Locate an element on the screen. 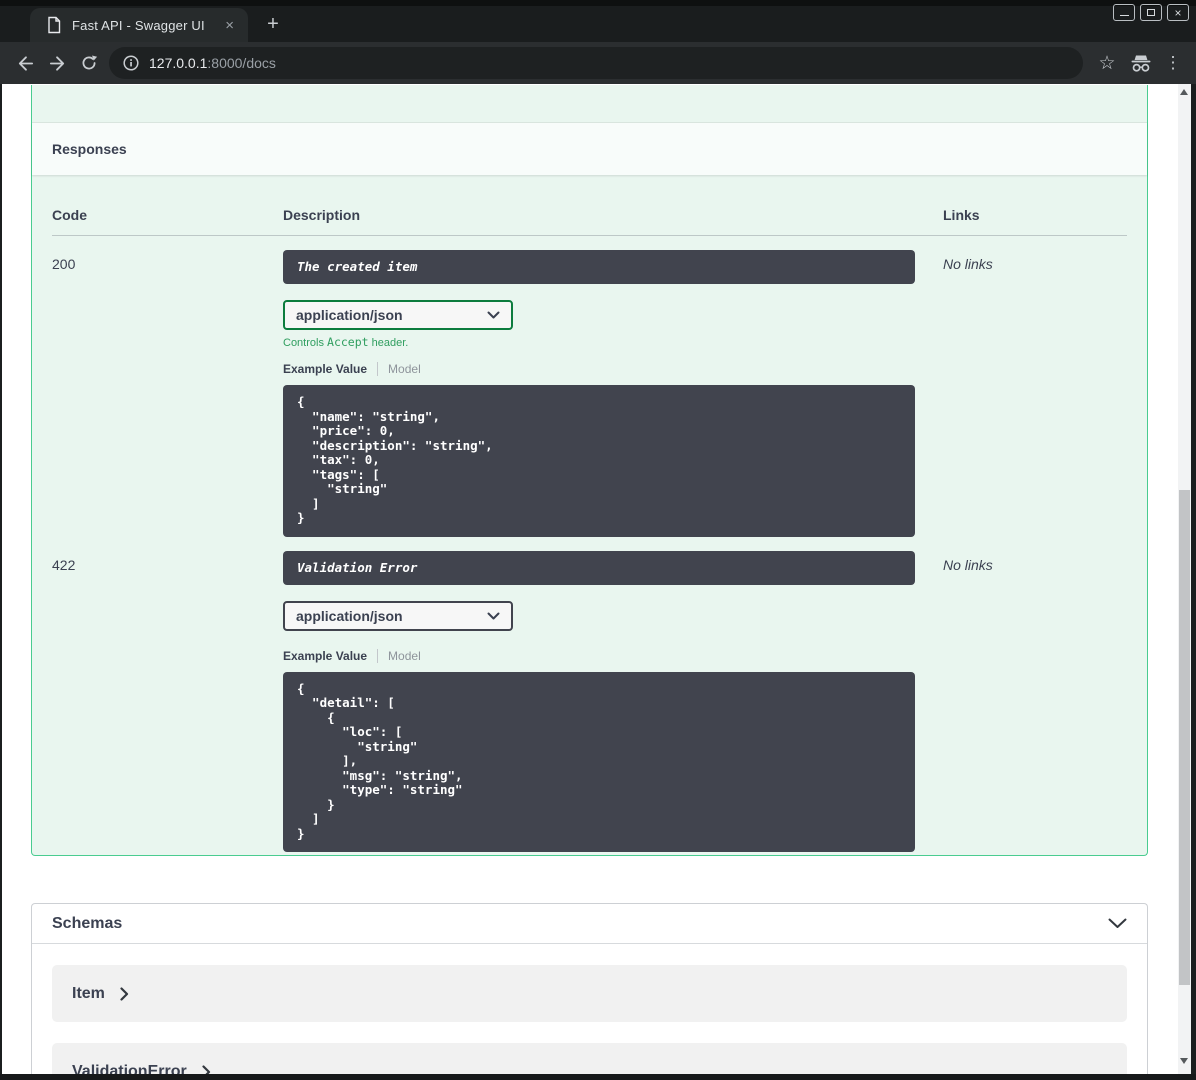 The image size is (1196, 1080). schemas-title: Schemas is located at coordinates (87, 923).